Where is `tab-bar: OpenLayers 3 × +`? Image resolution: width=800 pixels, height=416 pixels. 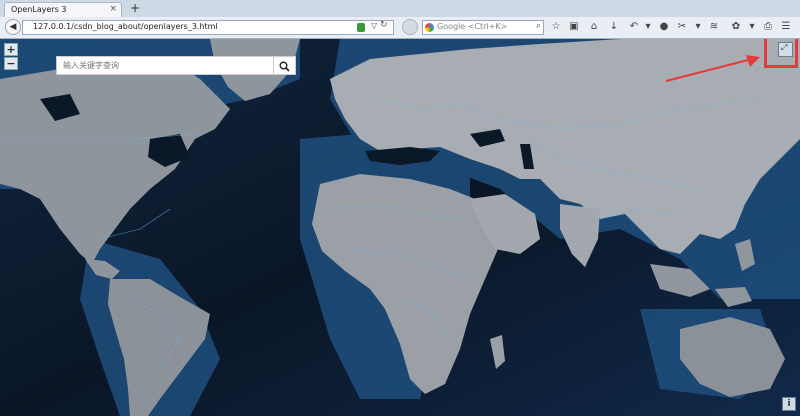
tab-bar: OpenLayers 3 × + is located at coordinates (400, 9).